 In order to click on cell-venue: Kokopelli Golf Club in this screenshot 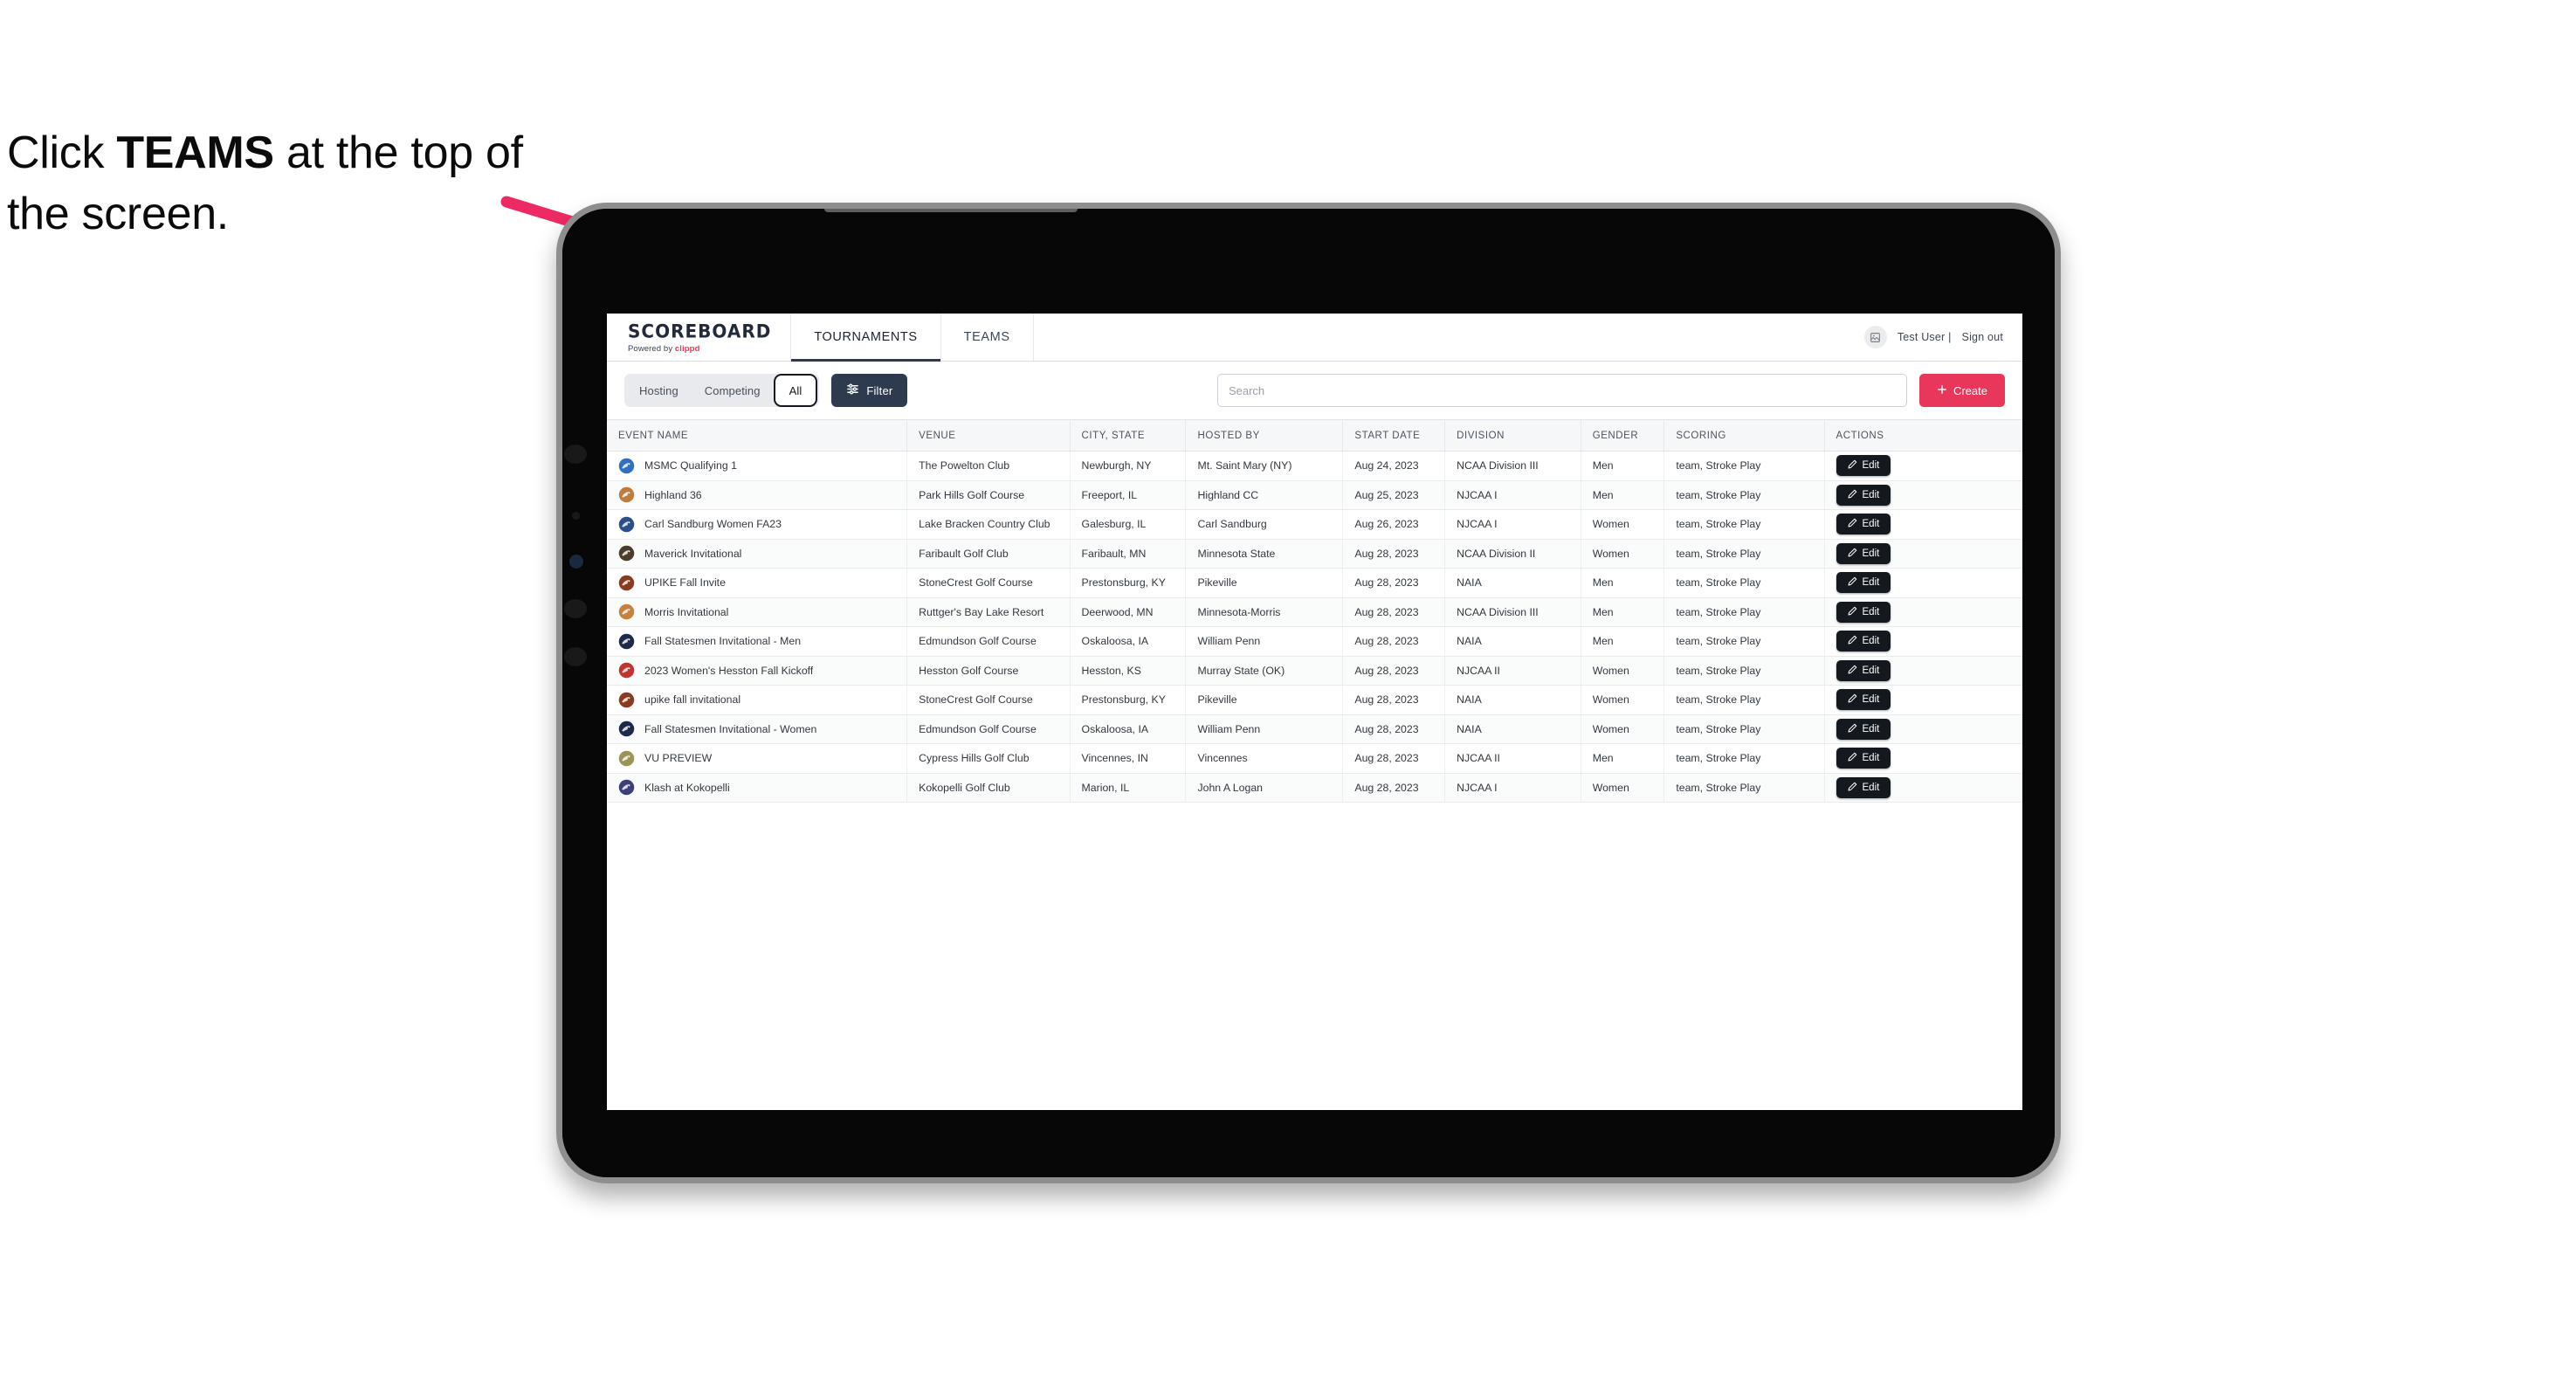, I will do `click(988, 788)`.